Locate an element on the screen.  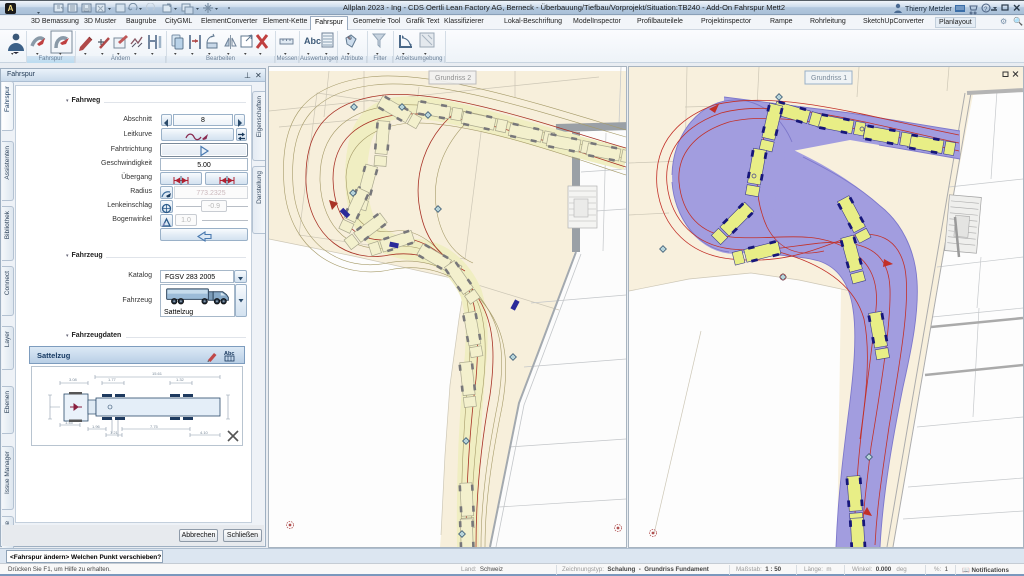
svg-text: 7.75 is located at coordinates (154, 426).